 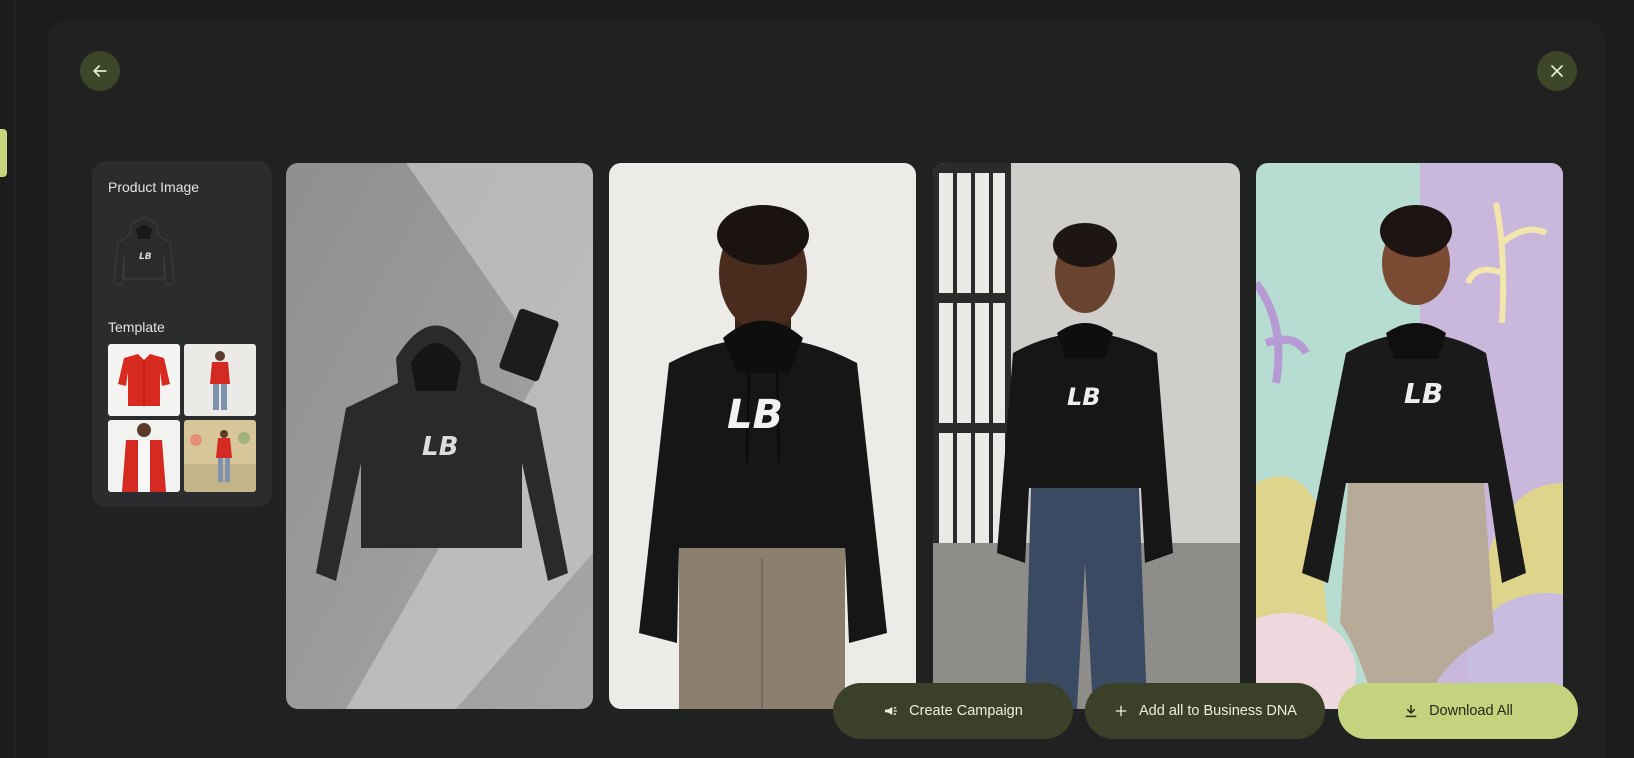 I want to click on source-panel: Product Image LB Template, so click(x=182, y=334).